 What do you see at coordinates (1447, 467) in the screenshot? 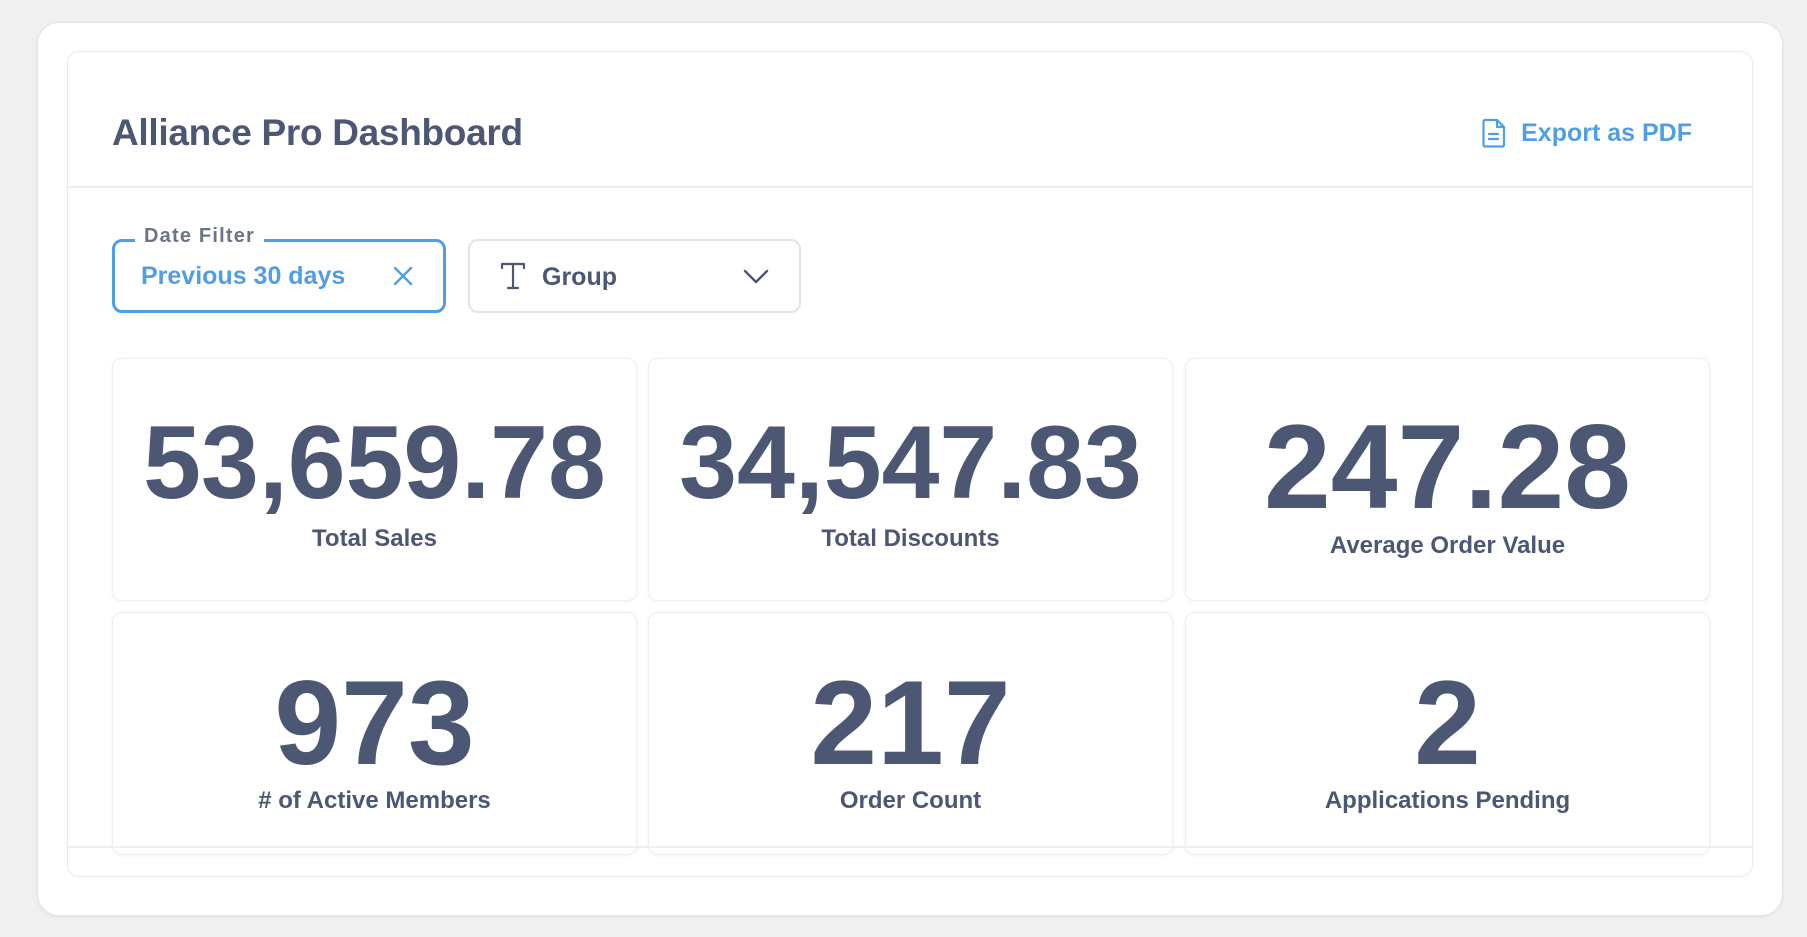
I see `metric-value: 247.28` at bounding box center [1447, 467].